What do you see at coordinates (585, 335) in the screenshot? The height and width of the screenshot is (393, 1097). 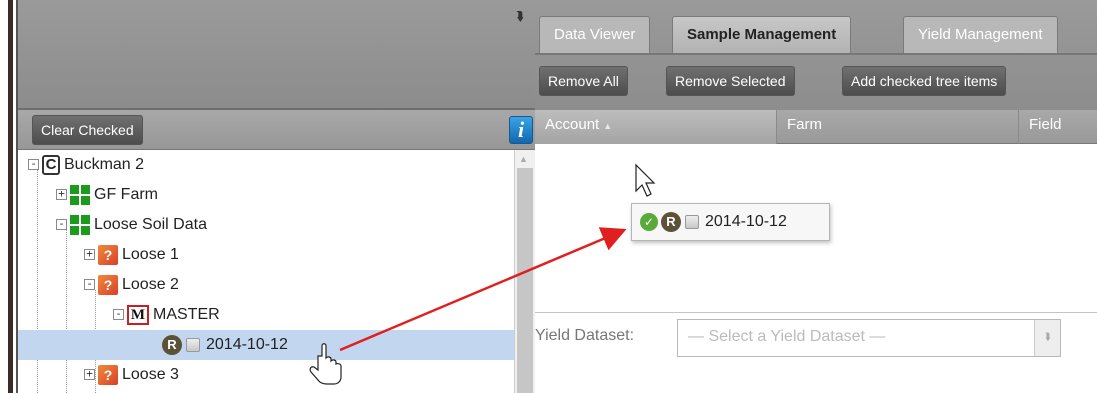 I see `yield-dataset-label: Yield Dataset:` at bounding box center [585, 335].